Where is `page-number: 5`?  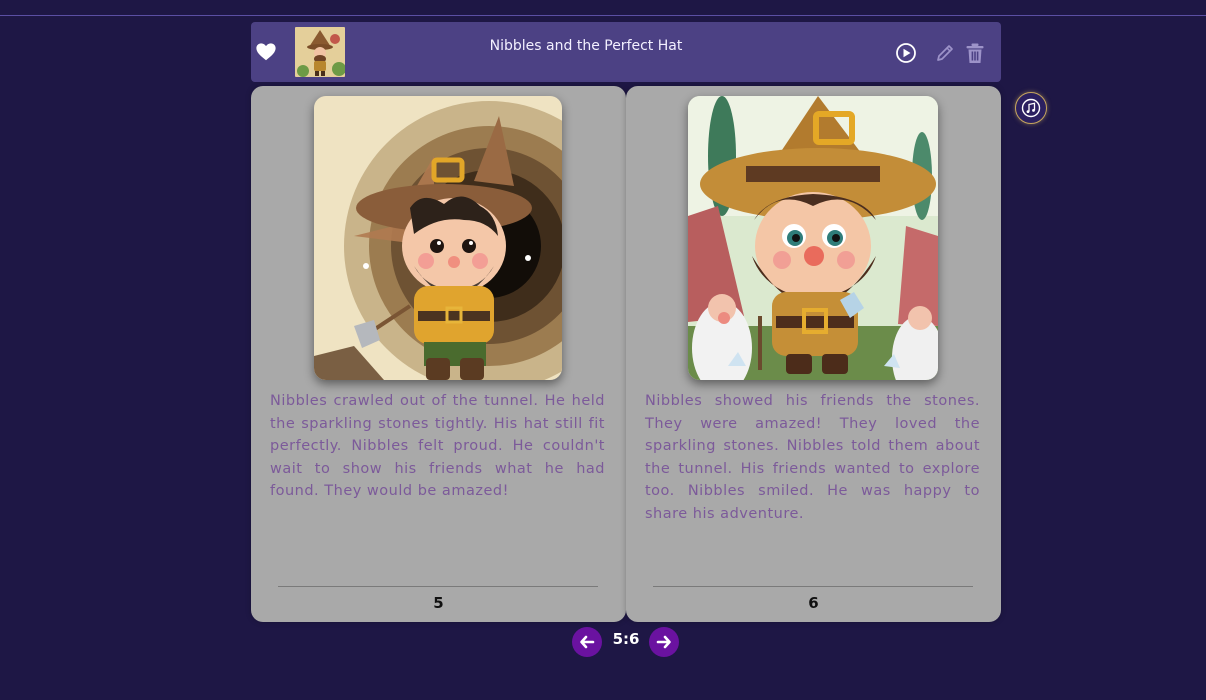 page-number: 5 is located at coordinates (438, 603).